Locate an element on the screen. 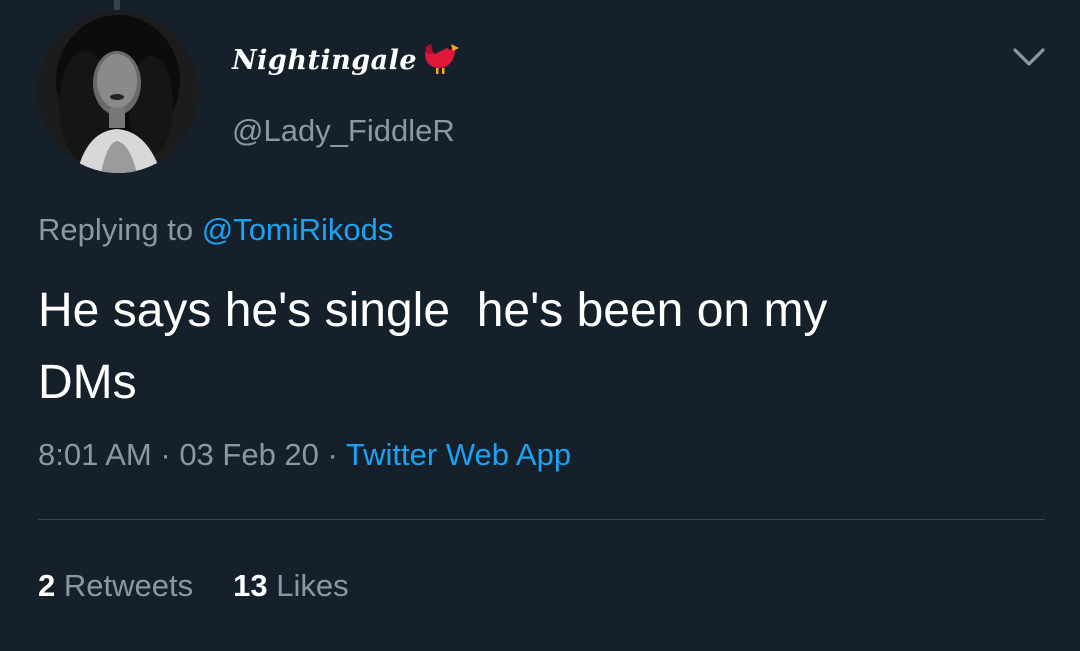 The height and width of the screenshot is (651, 1080). tweet-metadata: 8:01 AM · 03 Feb 20 · Twitter Web App is located at coordinates (304, 455).